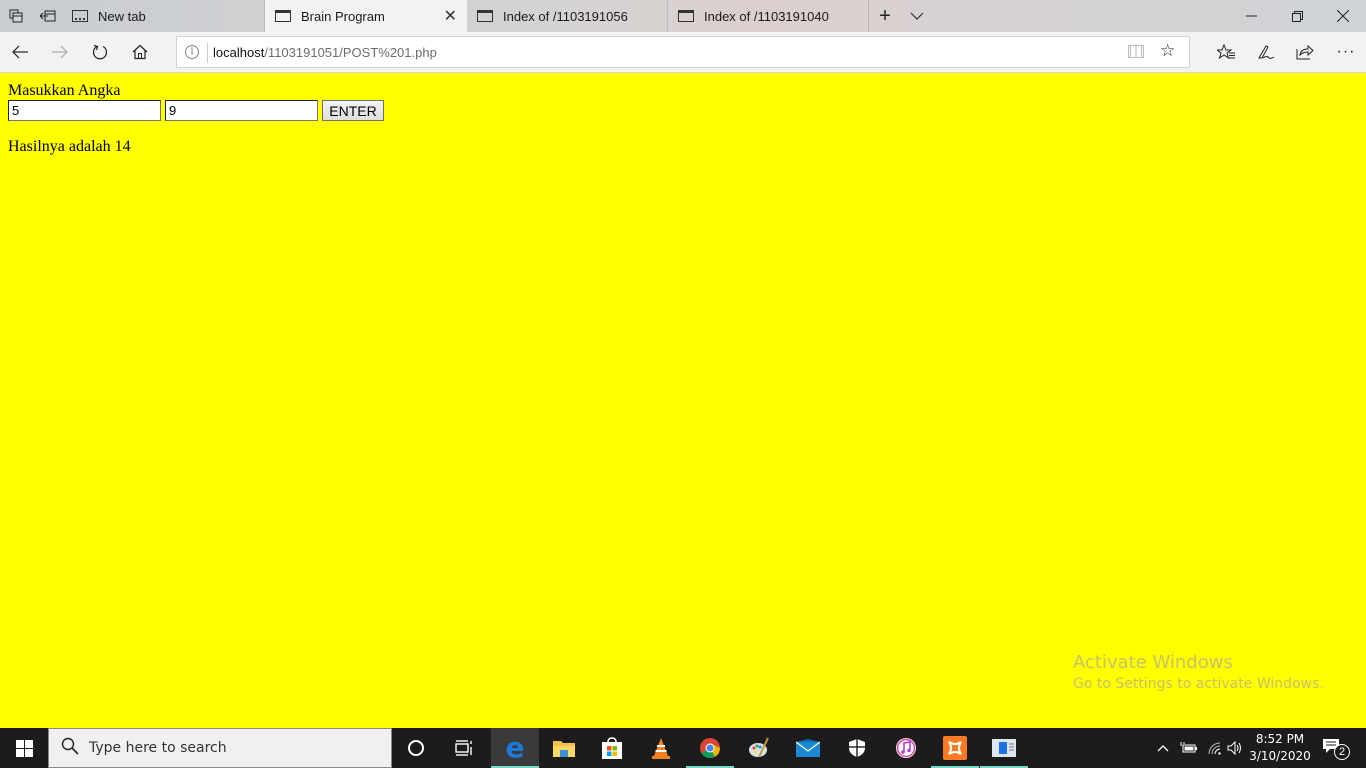  I want to click on app-window-icon, so click(1004, 748).